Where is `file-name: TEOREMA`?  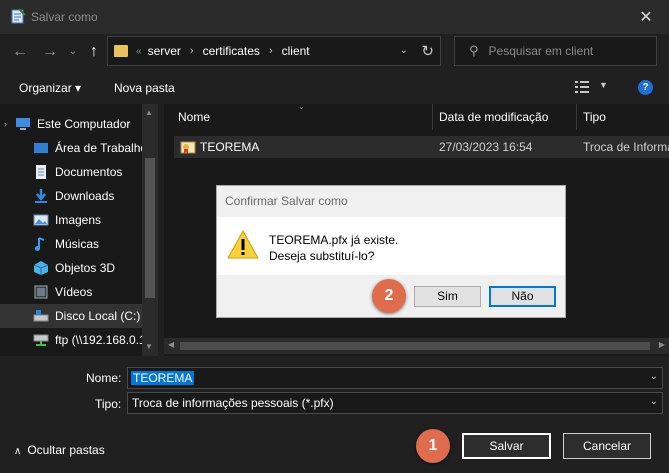
file-name: TEOREMA is located at coordinates (230, 147).